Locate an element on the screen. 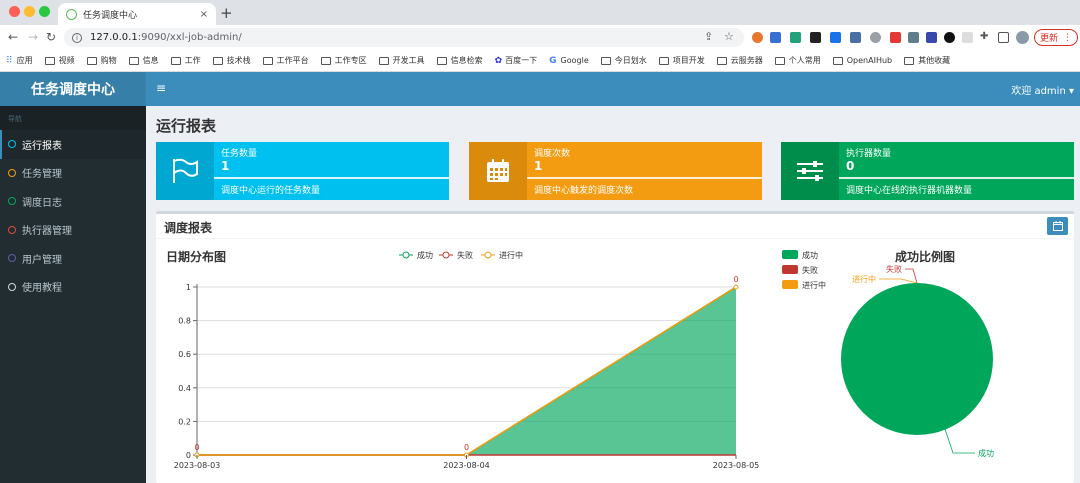 This screenshot has width=1080, height=483. tab-title: 任务调度中心 is located at coordinates (110, 15).